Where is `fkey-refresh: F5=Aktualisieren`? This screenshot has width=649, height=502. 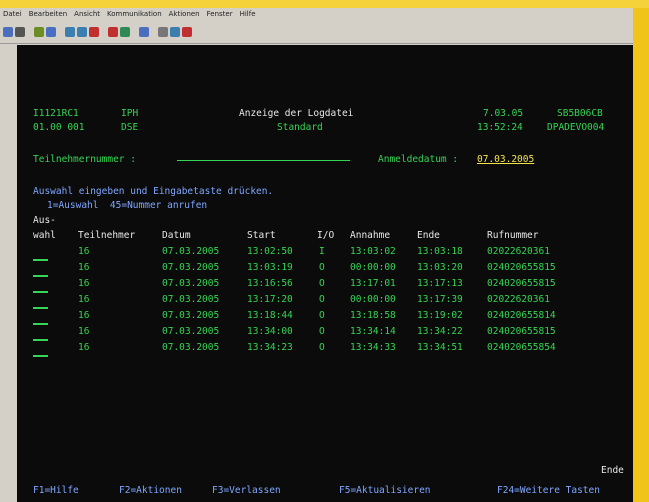 fkey-refresh: F5=Aktualisieren is located at coordinates (385, 491).